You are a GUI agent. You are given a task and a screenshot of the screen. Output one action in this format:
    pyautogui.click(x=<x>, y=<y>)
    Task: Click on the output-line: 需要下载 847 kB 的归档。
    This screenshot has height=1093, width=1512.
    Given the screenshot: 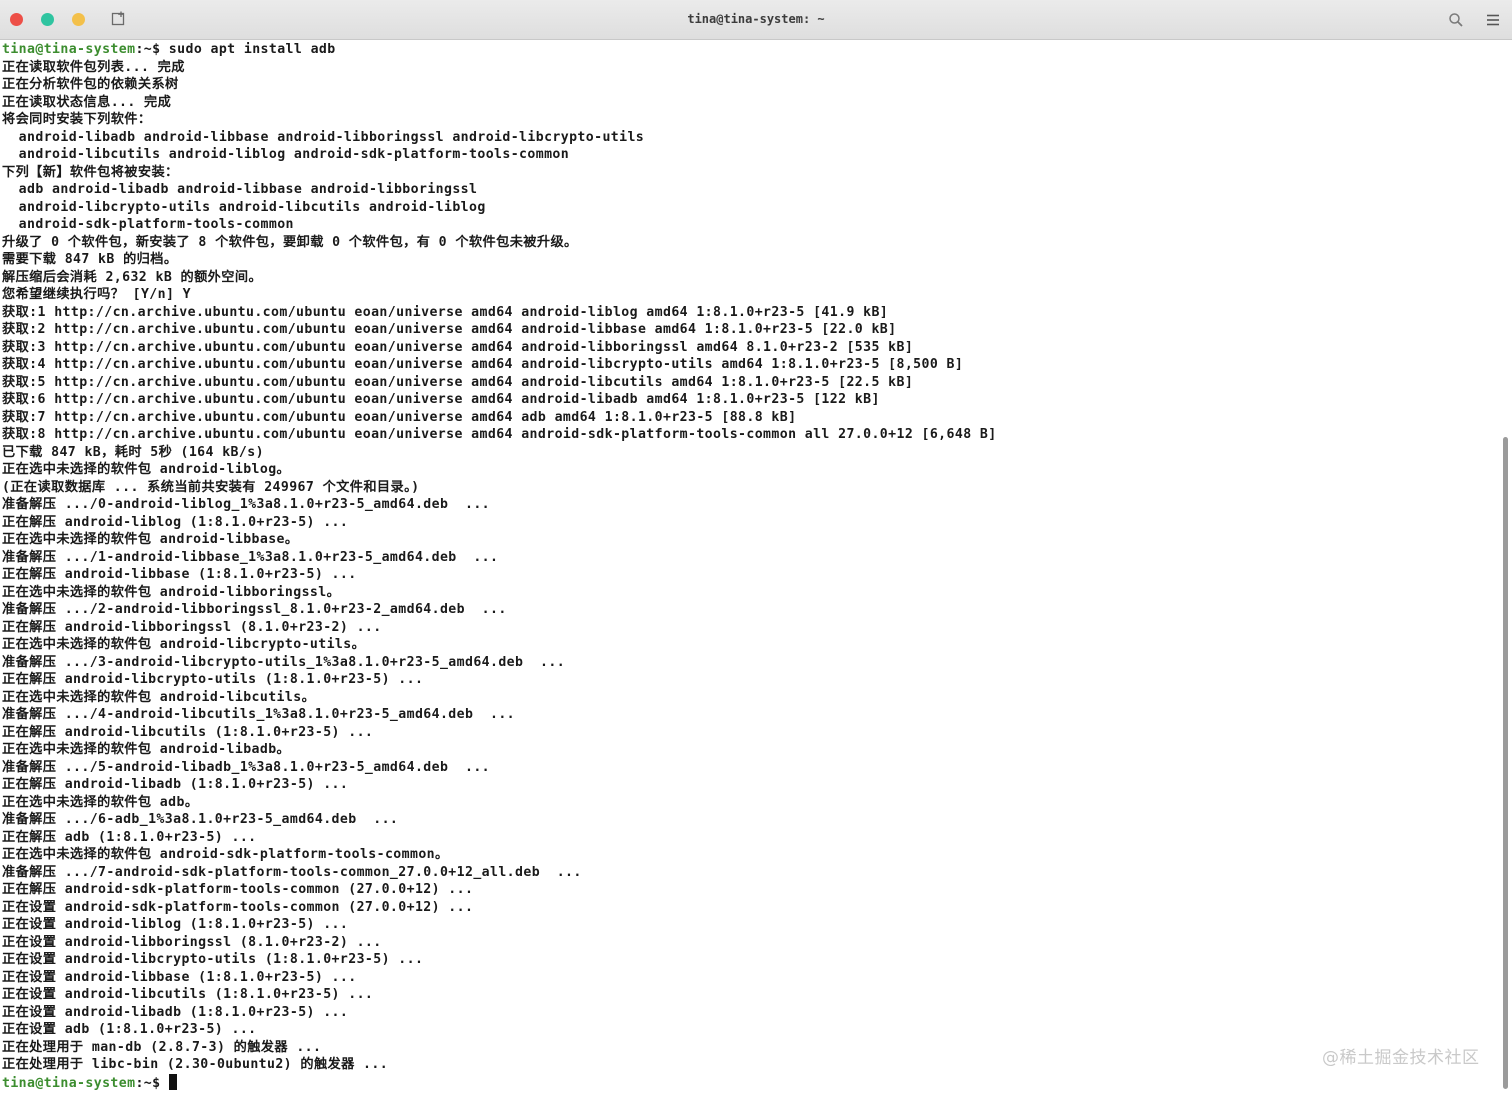 What is the action you would take?
    pyautogui.click(x=90, y=259)
    